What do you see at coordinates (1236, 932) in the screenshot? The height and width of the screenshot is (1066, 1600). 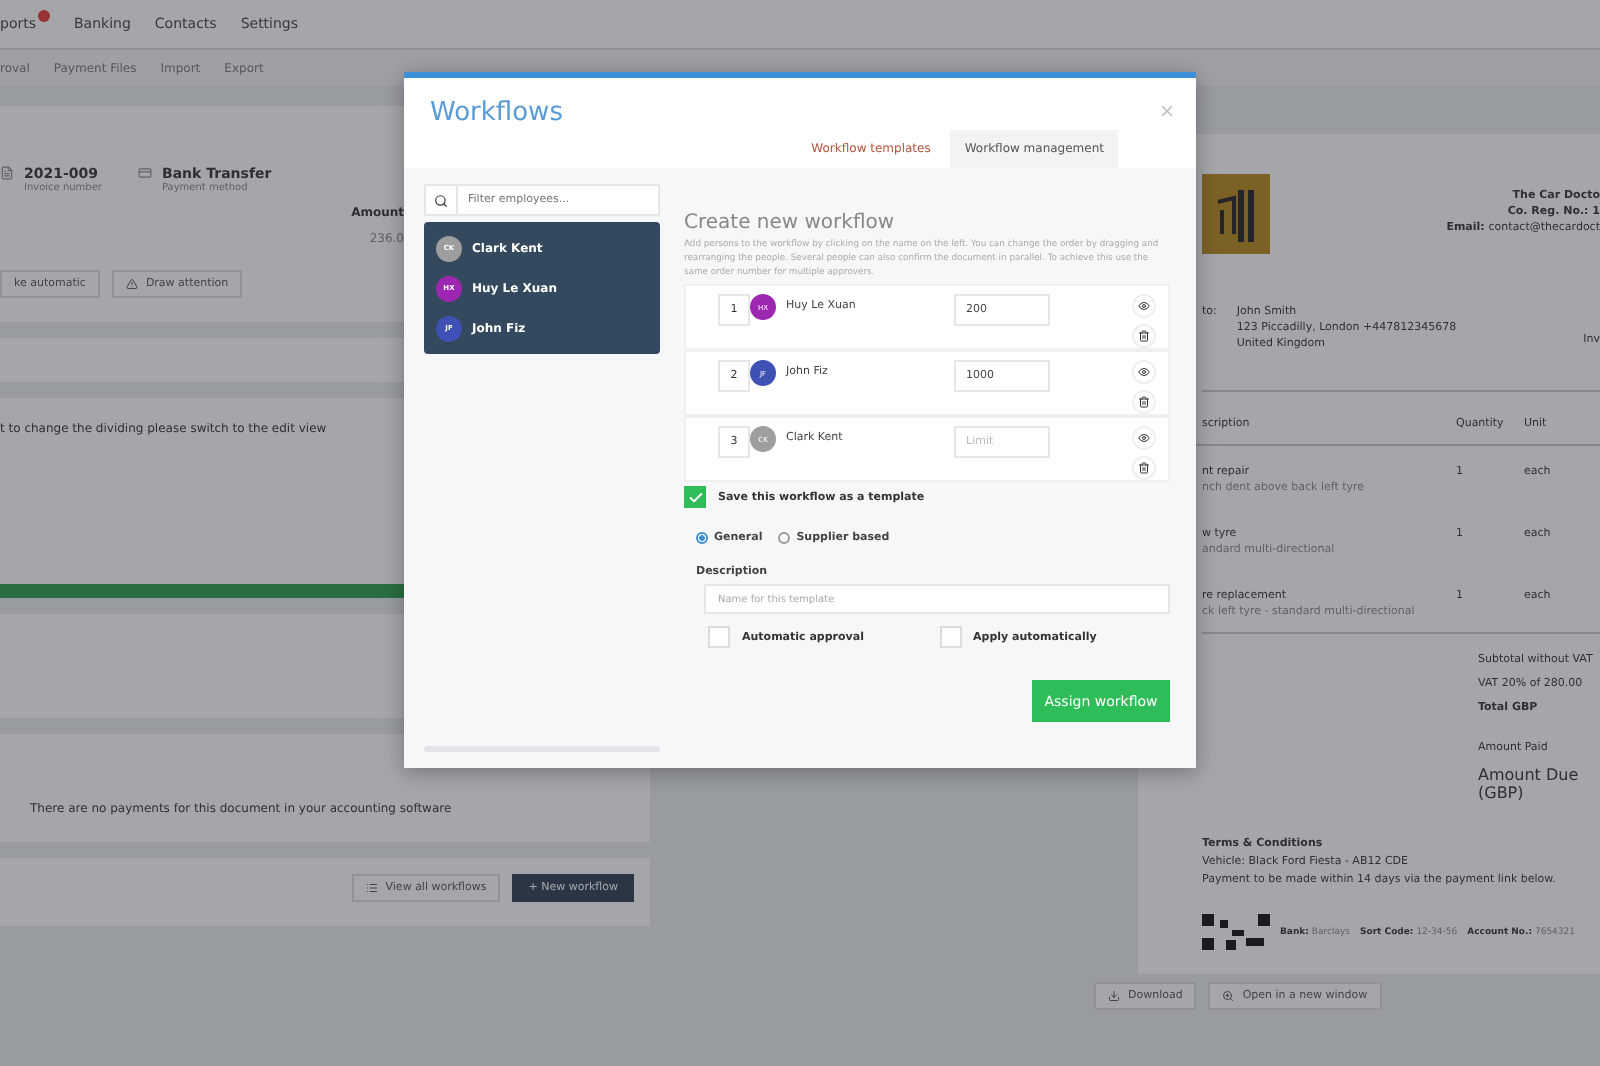 I see `qr-code-icon` at bounding box center [1236, 932].